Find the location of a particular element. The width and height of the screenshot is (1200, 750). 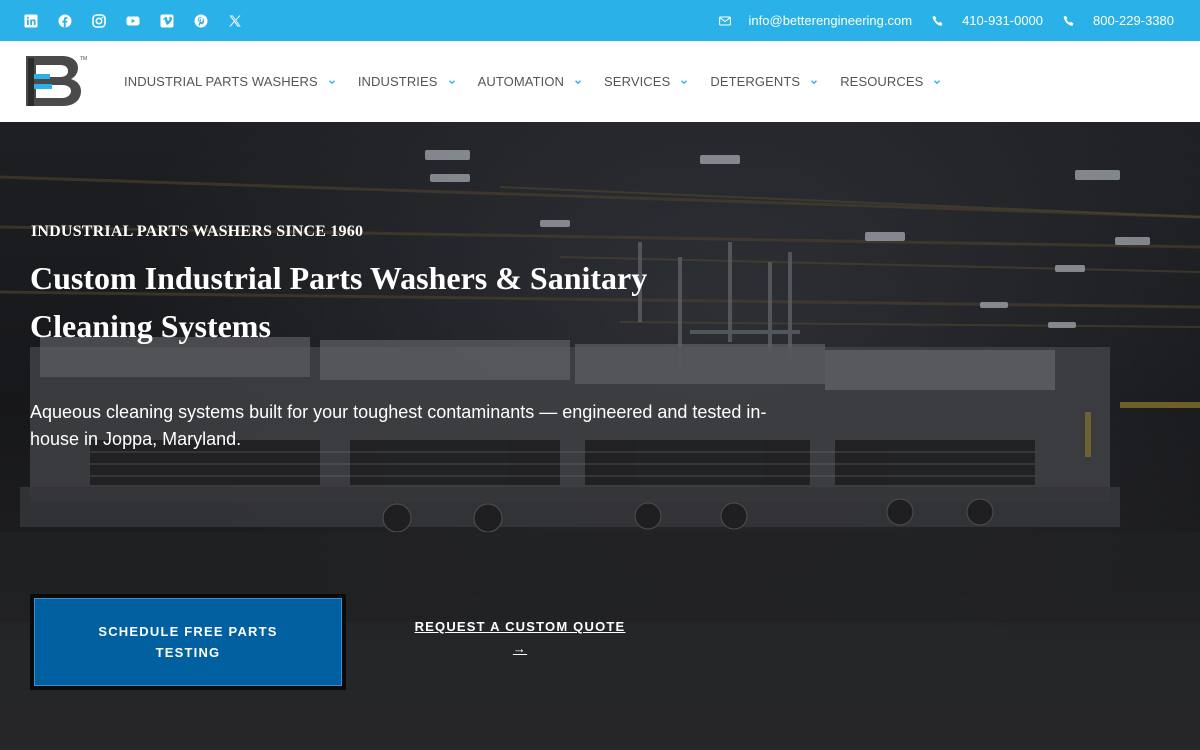

nav-item-automation: AUTOMATION is located at coordinates (530, 81).